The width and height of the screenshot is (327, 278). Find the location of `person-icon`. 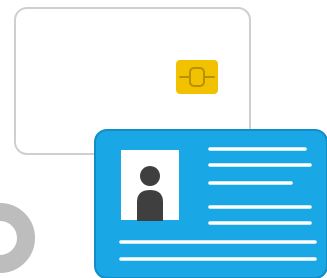

person-icon is located at coordinates (150, 193).